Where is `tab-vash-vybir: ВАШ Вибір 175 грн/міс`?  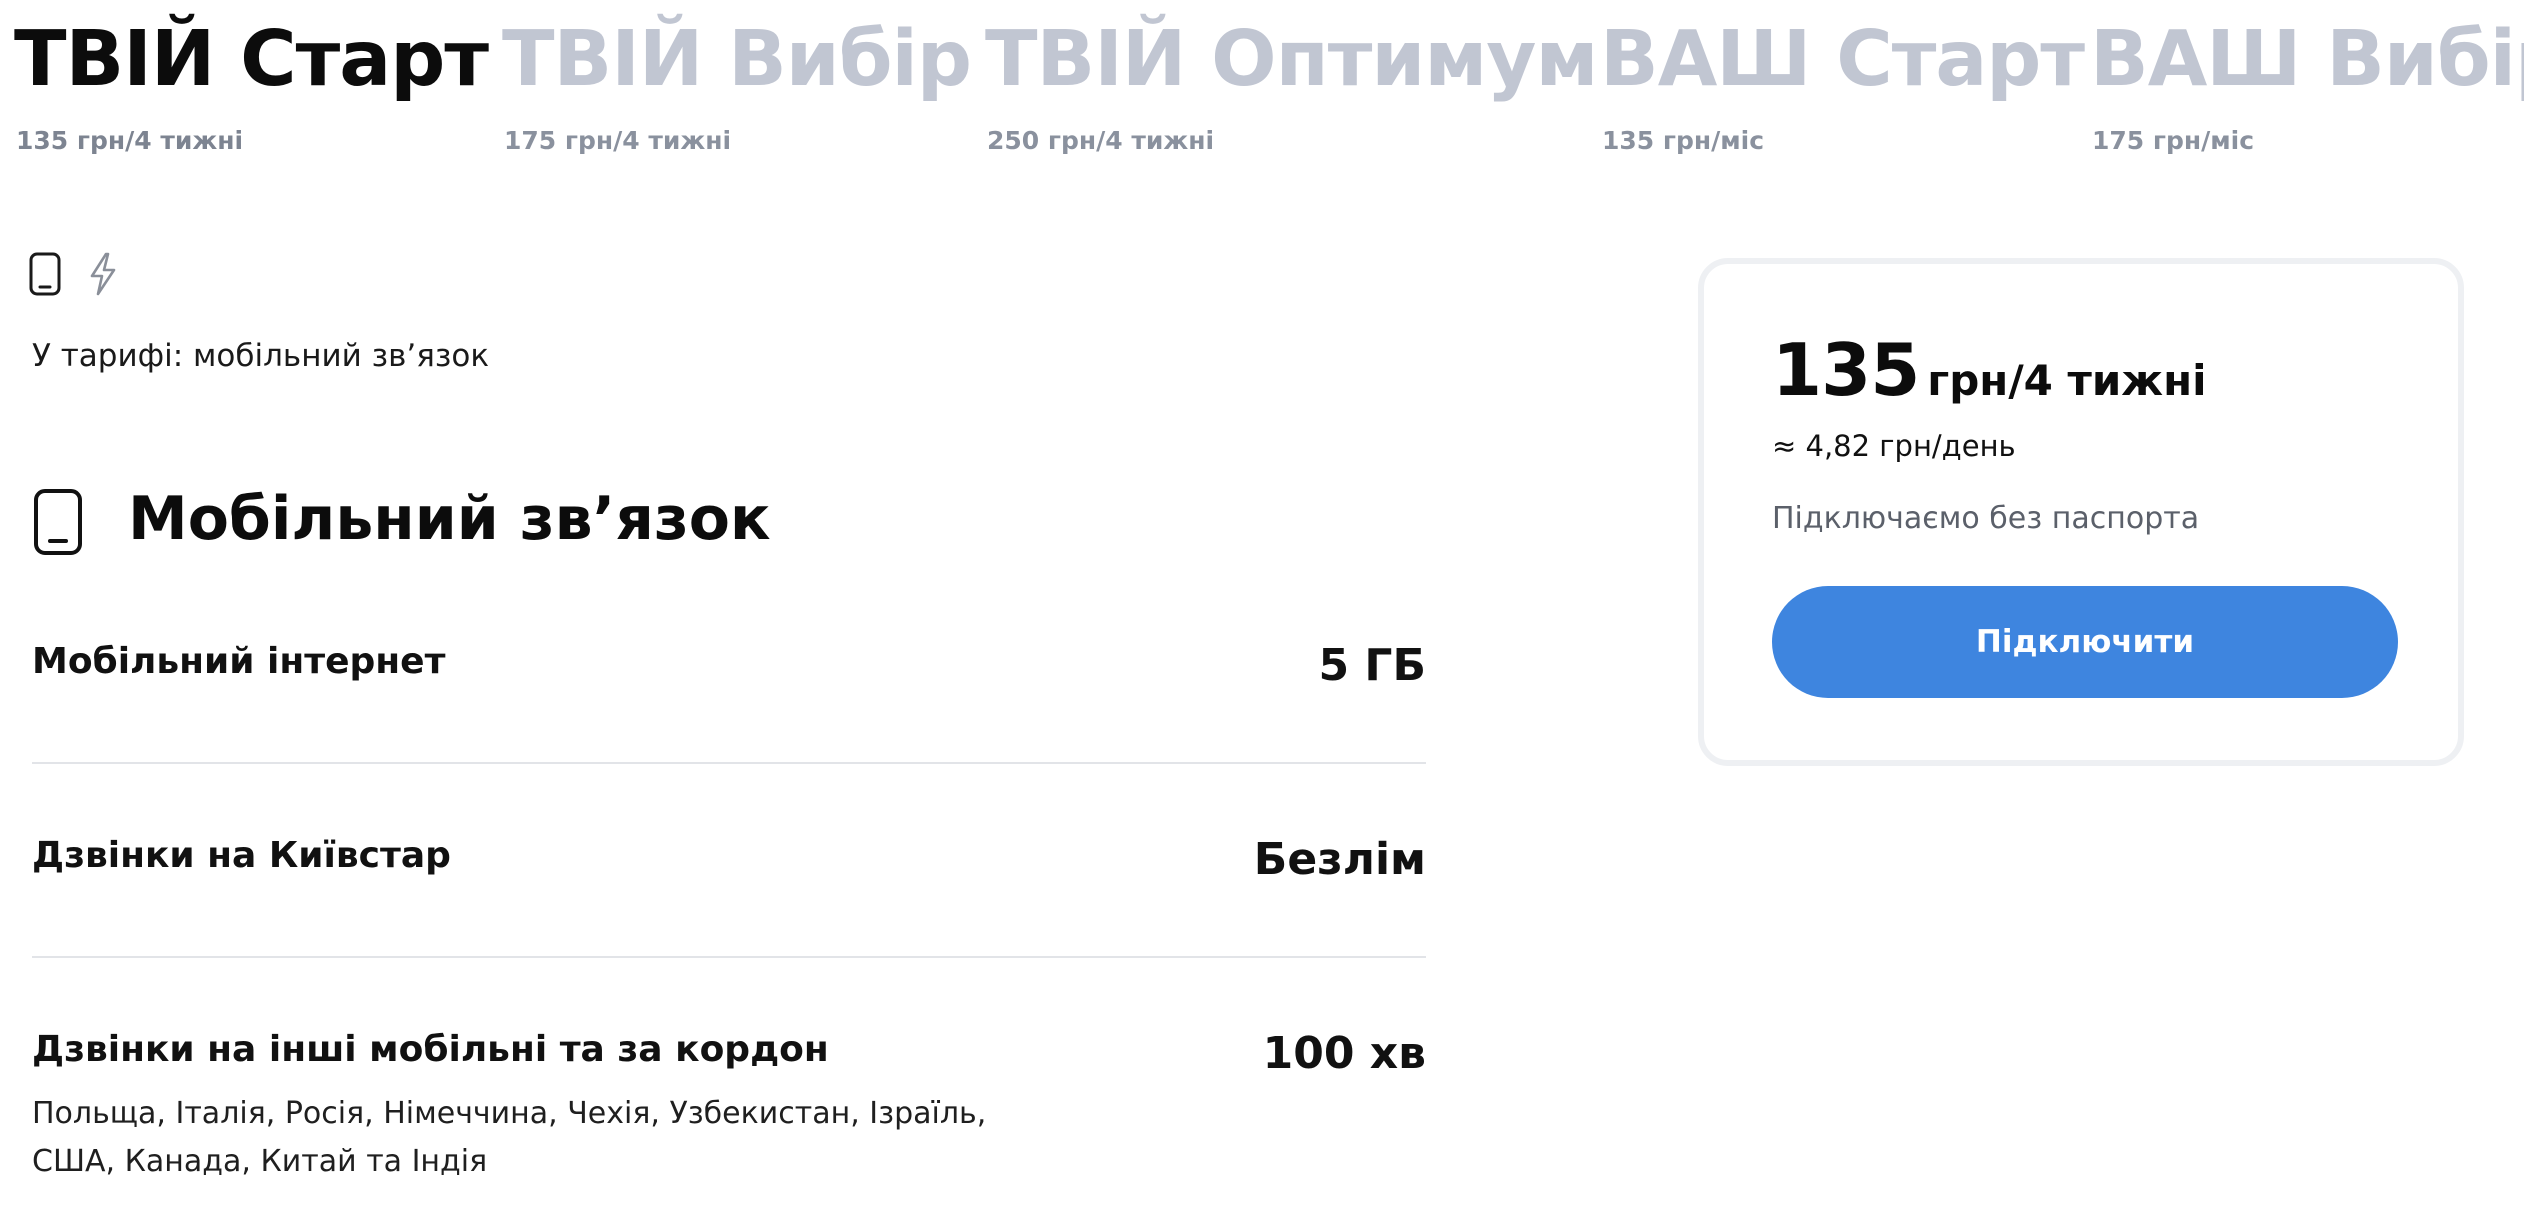
tab-vash-vybir: ВАШ Вибір 175 грн/міс is located at coordinates (2307, 85).